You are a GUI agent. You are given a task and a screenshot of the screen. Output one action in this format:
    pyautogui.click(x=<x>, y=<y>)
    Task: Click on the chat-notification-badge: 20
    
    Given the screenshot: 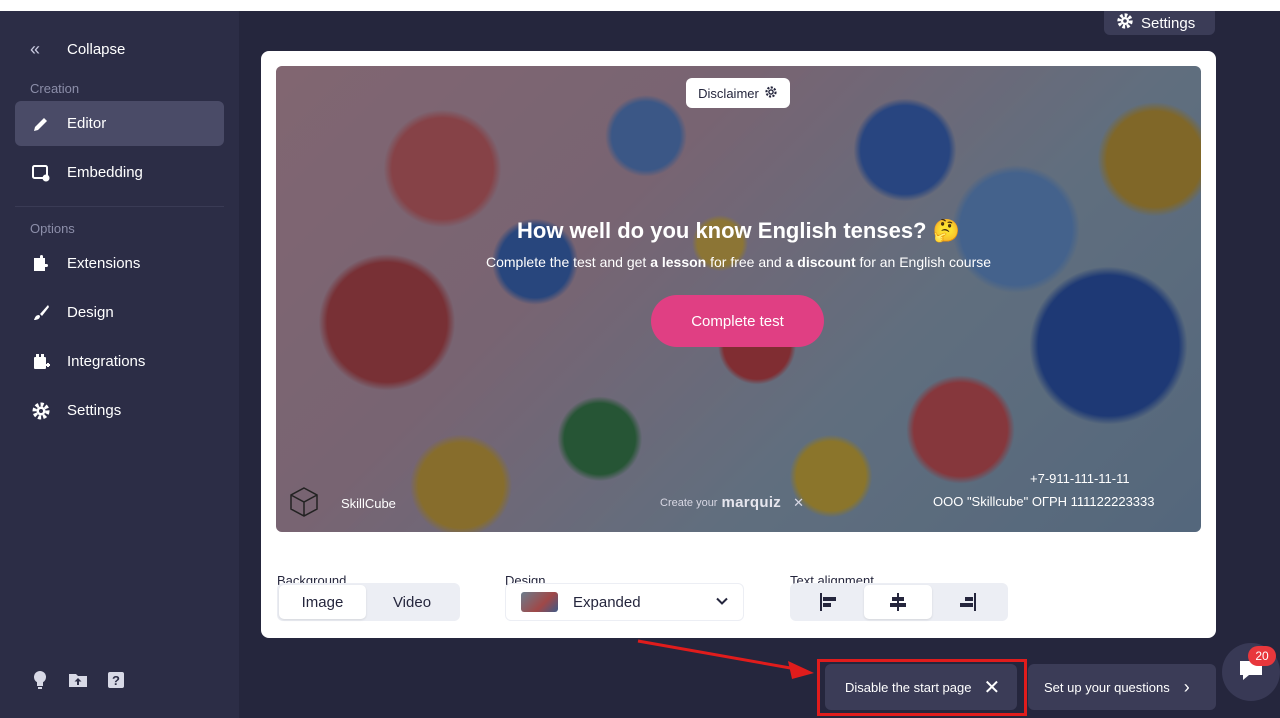 What is the action you would take?
    pyautogui.click(x=1262, y=656)
    